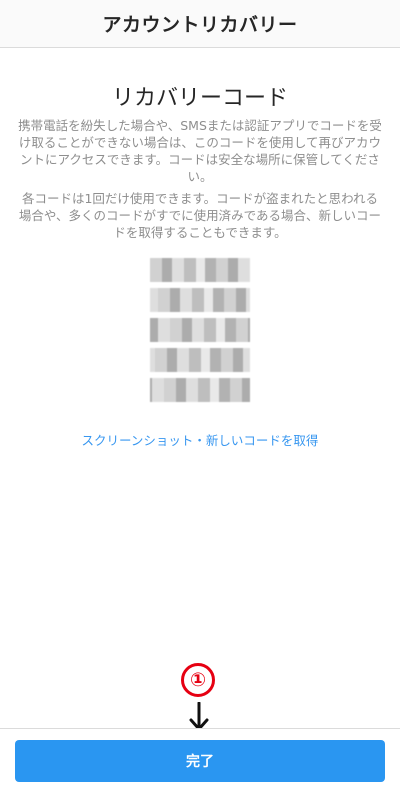 The image size is (400, 801). Describe the element at coordinates (200, 761) in the screenshot. I see `done-button: 完了` at that location.